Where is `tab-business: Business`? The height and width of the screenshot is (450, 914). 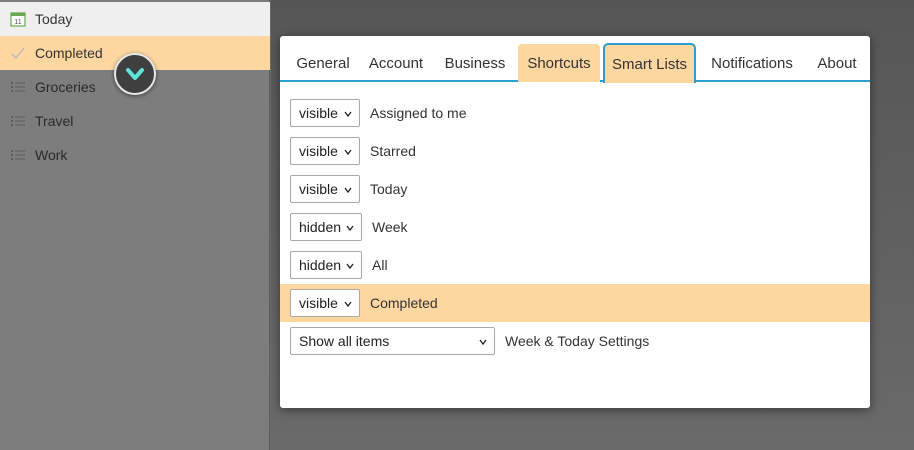
tab-business: Business is located at coordinates (475, 63).